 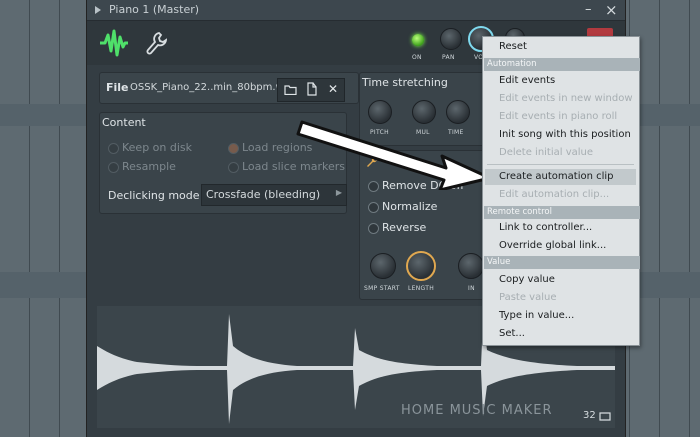 I want to click on folder-icon, so click(x=290, y=89).